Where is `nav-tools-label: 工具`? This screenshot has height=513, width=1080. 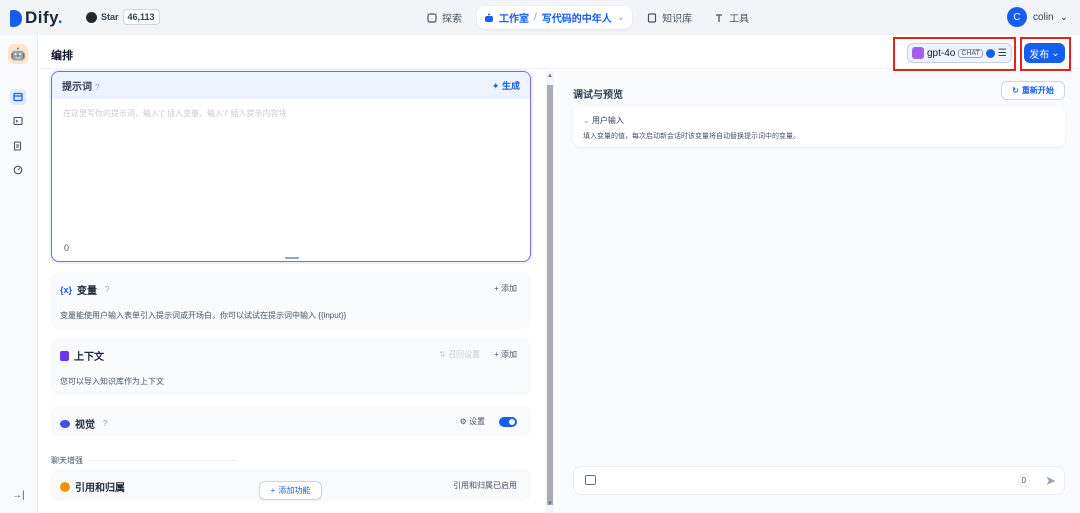 nav-tools-label: 工具 is located at coordinates (739, 19).